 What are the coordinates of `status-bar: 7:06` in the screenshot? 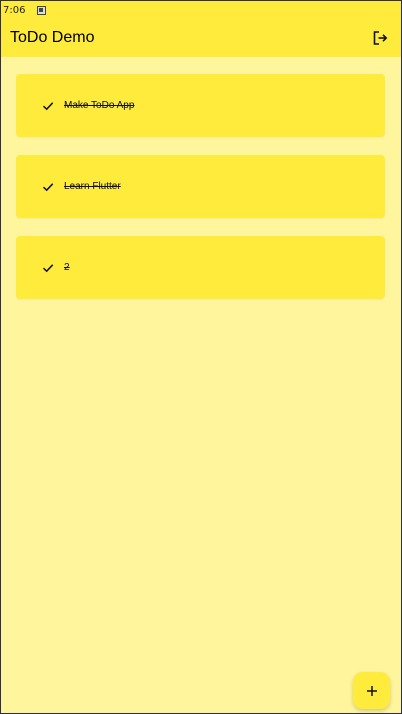 It's located at (201, 10).